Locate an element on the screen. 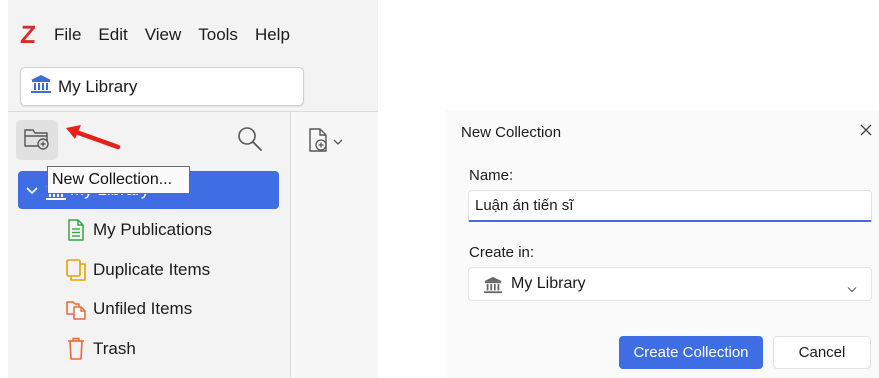  annotation-arrow-icon is located at coordinates (93, 137).